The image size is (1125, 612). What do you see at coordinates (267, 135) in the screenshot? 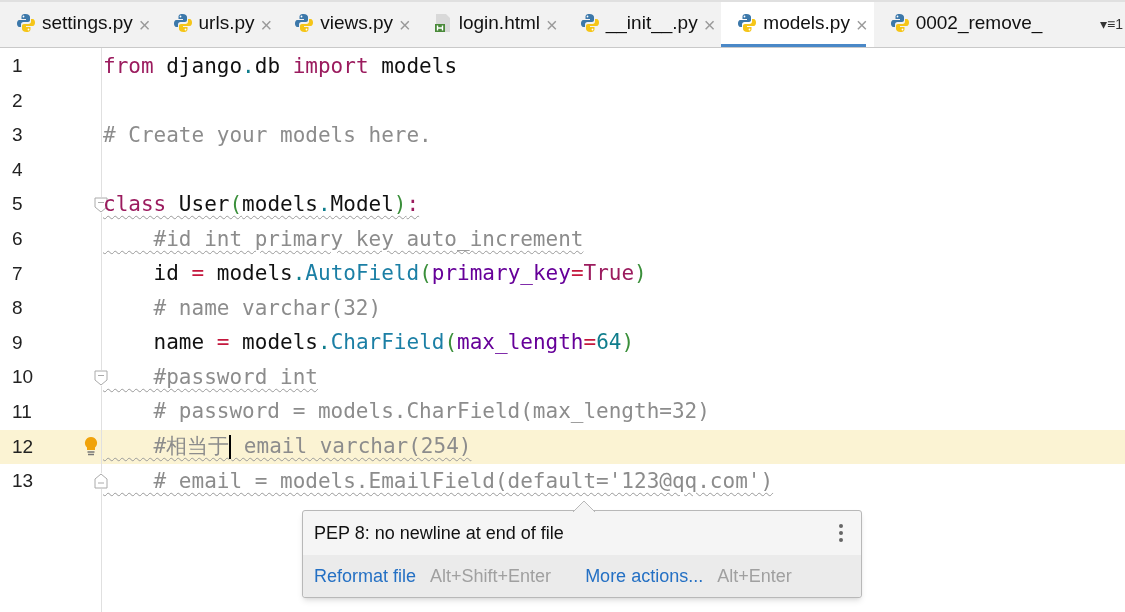
I see `code-line: # Create your models here.` at bounding box center [267, 135].